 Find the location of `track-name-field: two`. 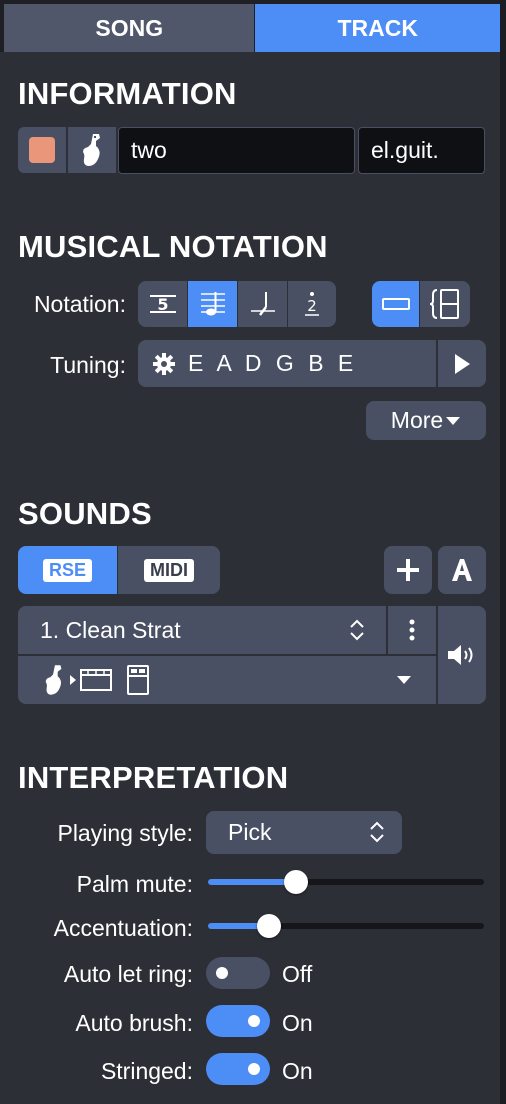

track-name-field: two is located at coordinates (236, 150).